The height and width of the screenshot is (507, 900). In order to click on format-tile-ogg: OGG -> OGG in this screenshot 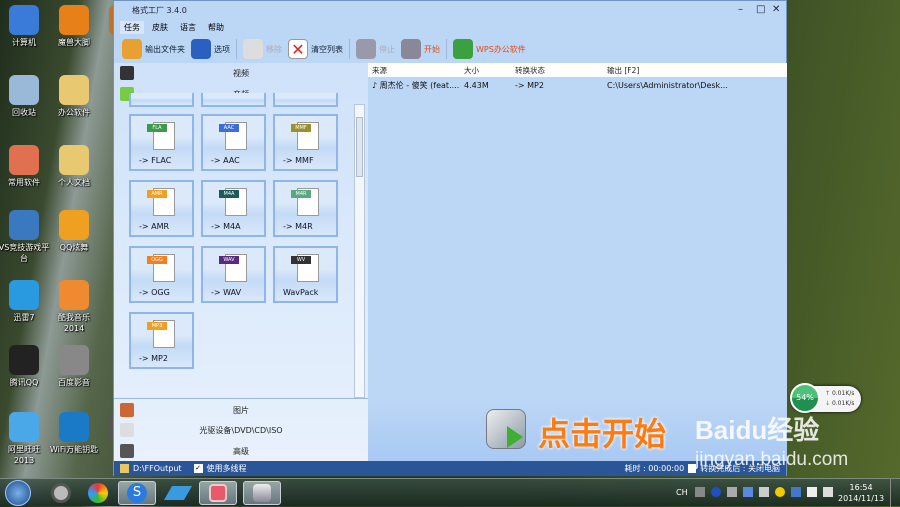, I will do `click(161, 274)`.